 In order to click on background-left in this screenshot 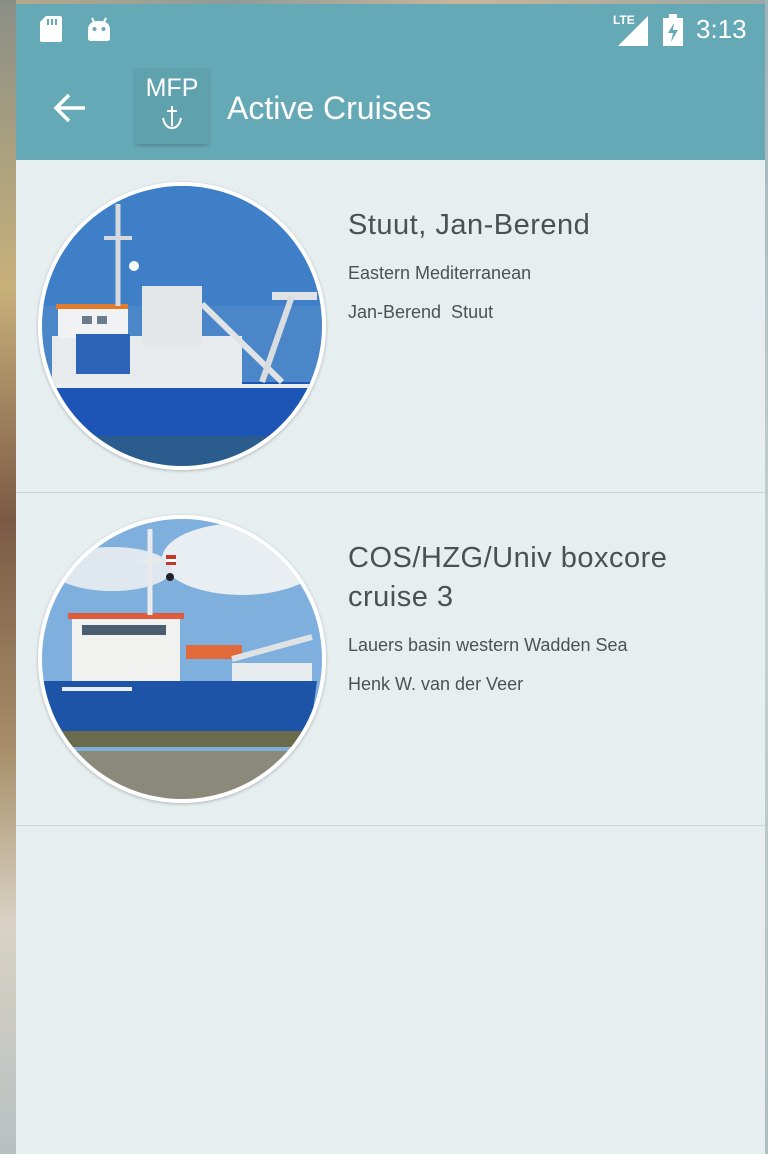, I will do `click(8, 577)`.